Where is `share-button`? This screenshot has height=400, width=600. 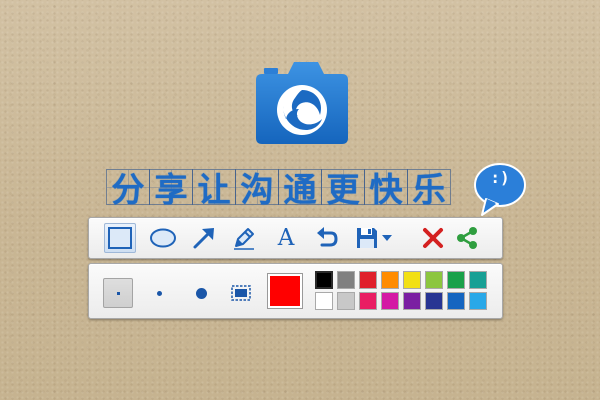
share-button is located at coordinates (467, 238).